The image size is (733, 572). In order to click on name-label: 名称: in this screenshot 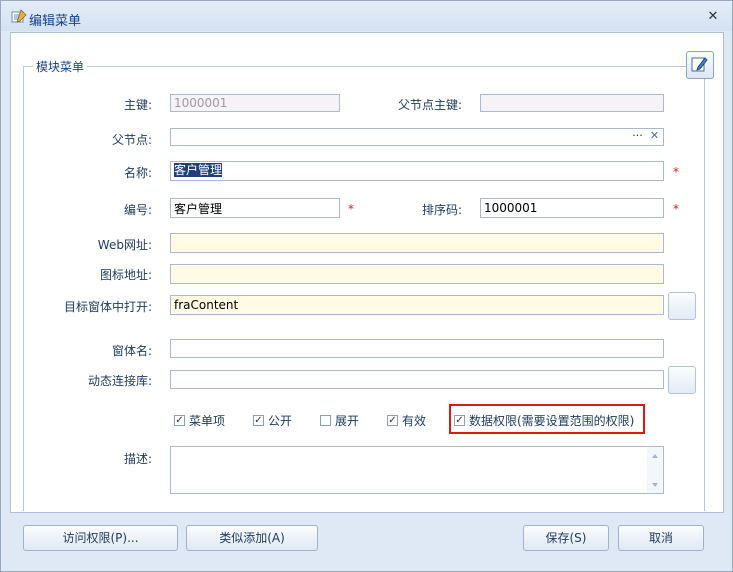, I will do `click(137, 173)`.